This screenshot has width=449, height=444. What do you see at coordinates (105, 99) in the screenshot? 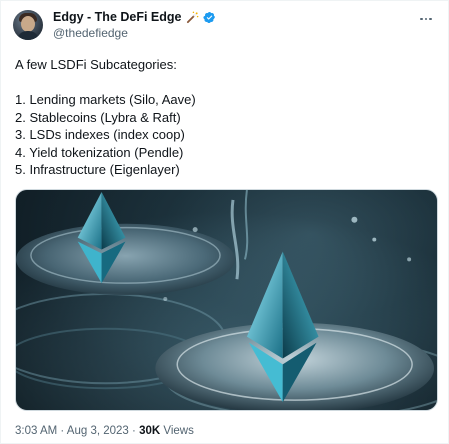
I see `list-item: 1. Lending markets (Silo, Aave)` at bounding box center [105, 99].